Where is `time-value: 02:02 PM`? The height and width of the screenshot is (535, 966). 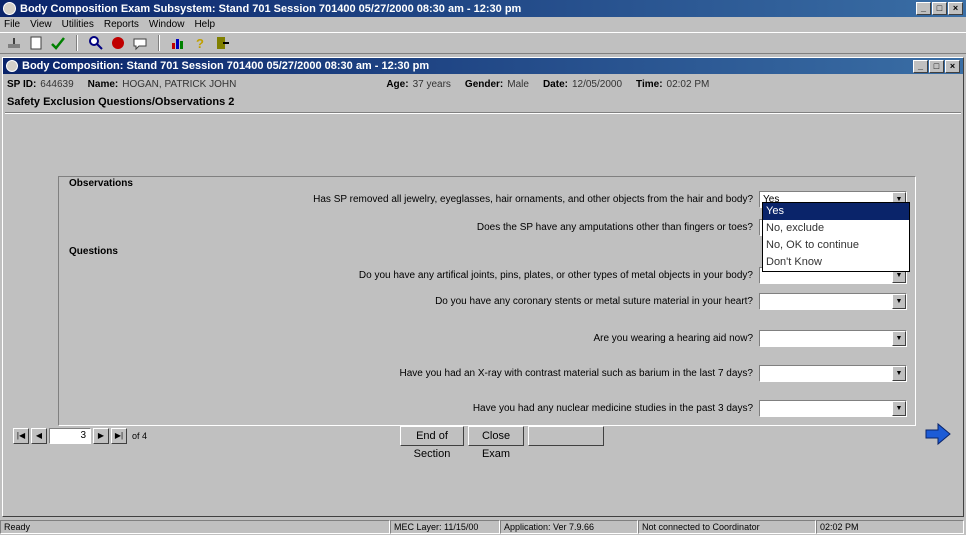 time-value: 02:02 PM is located at coordinates (688, 84).